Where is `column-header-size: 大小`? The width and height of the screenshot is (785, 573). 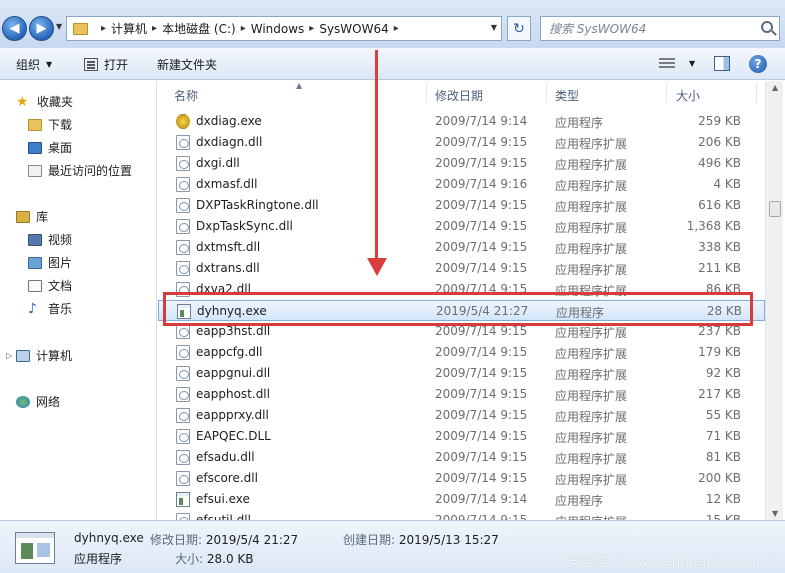
column-header-size: 大小 is located at coordinates (688, 95).